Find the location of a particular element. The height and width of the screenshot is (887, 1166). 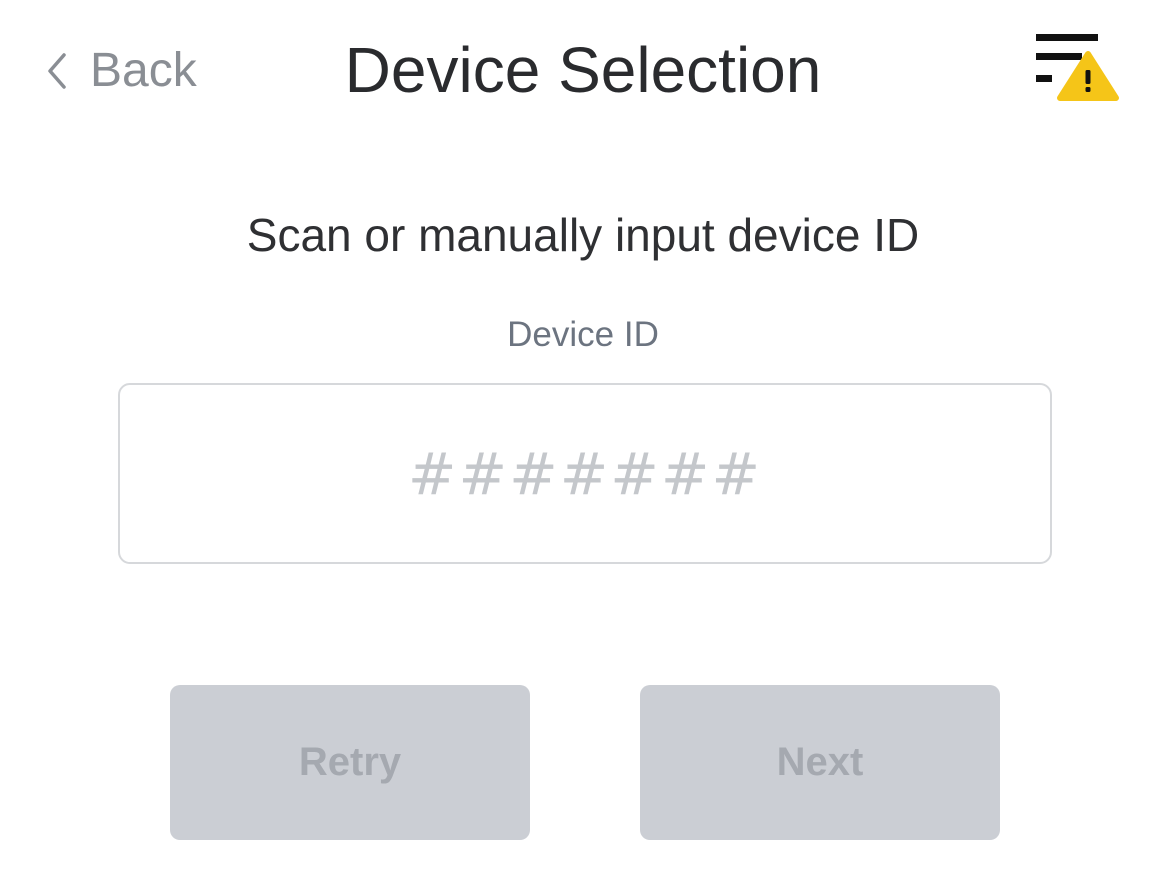

filter-warning-button is located at coordinates (1076, 67).